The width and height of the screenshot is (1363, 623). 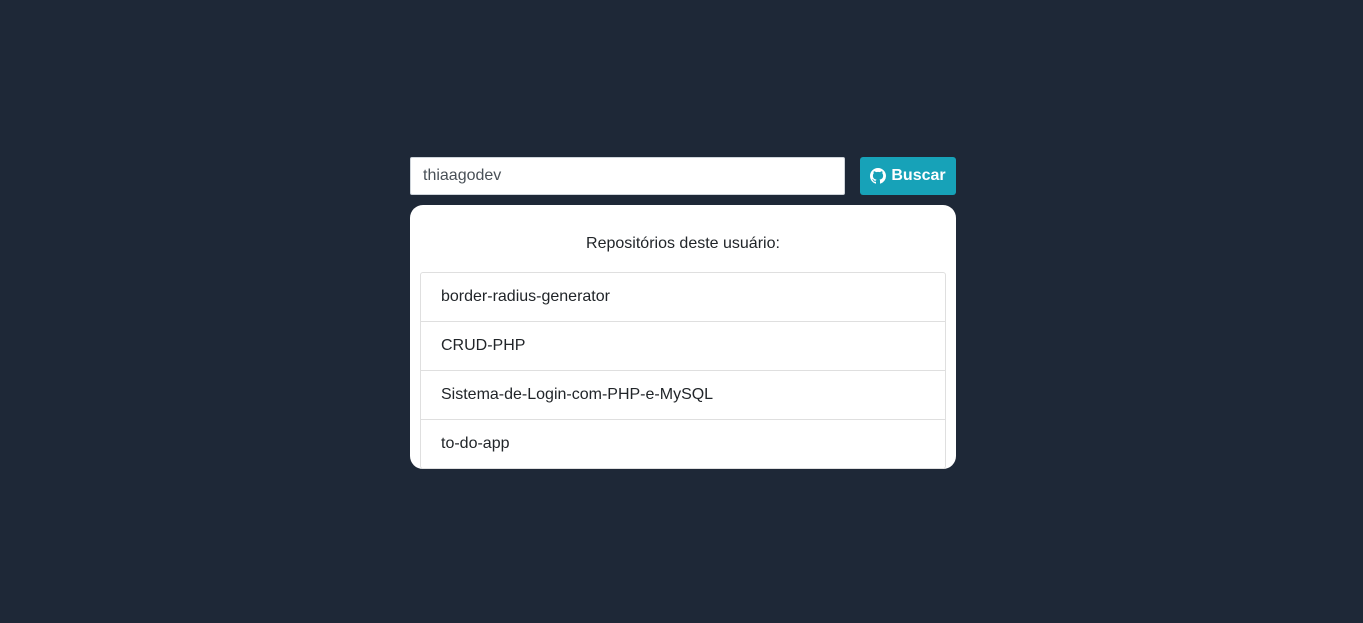 I want to click on repository-item: to-do-app, so click(x=683, y=444).